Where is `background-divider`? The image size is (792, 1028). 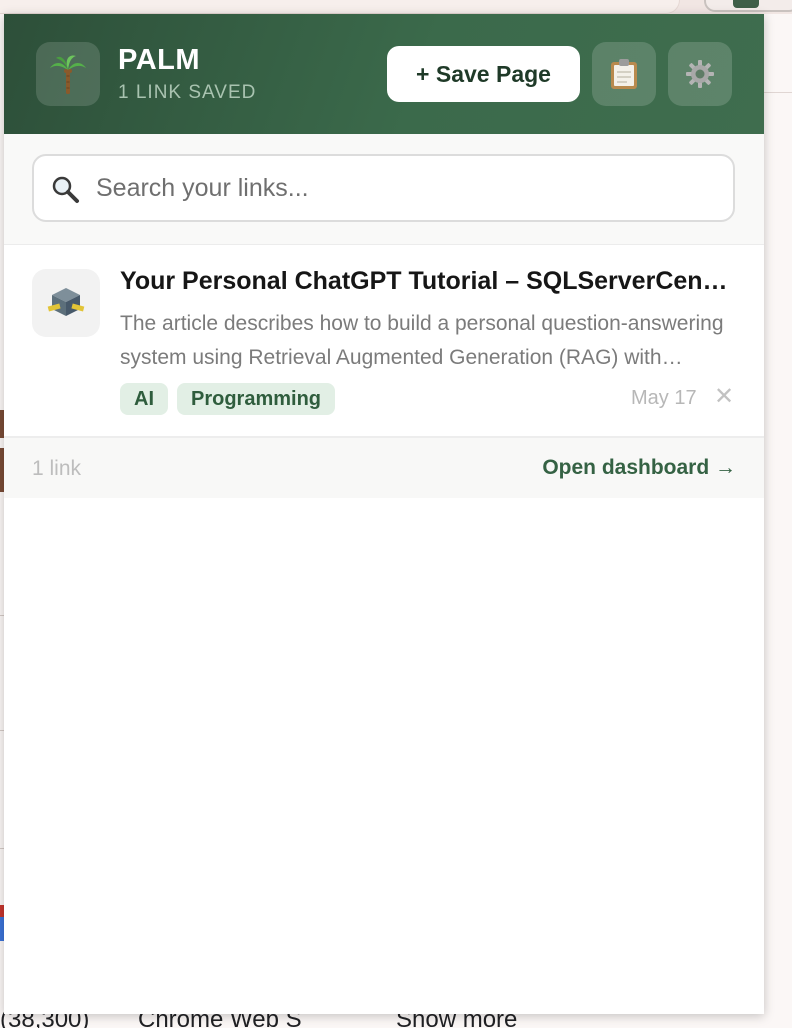
background-divider is located at coordinates (778, 92).